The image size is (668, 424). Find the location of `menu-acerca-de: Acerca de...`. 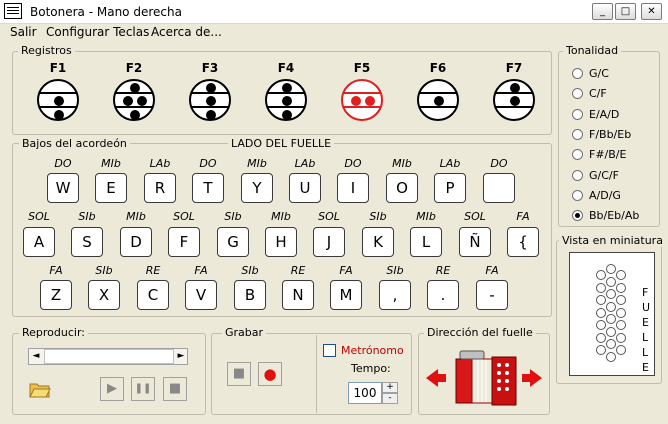

menu-acerca-de: Acerca de... is located at coordinates (186, 32).